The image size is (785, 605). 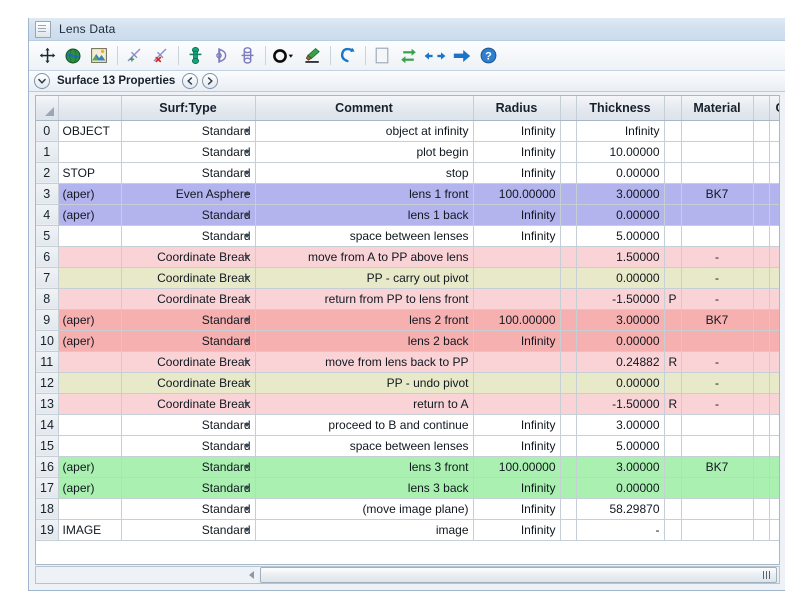 What do you see at coordinates (195, 56) in the screenshot?
I see `surface-properties-icon` at bounding box center [195, 56].